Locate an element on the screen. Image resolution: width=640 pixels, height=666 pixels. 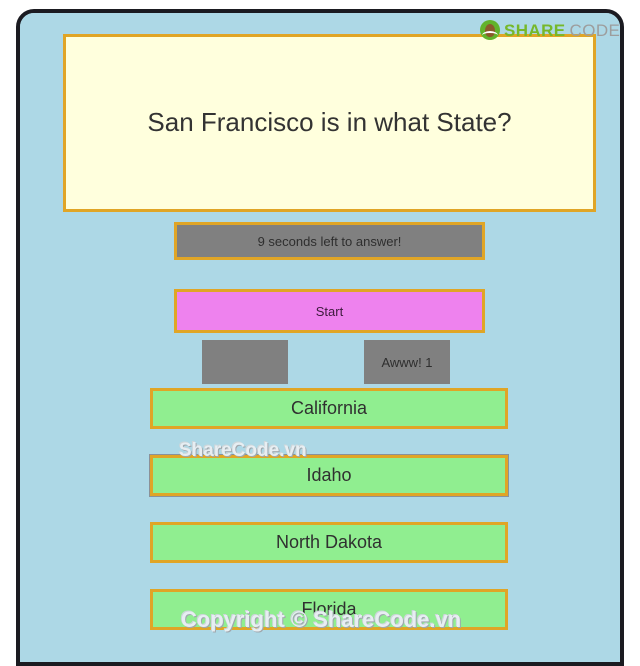
answer-button-idaho: Idaho is located at coordinates (329, 475).